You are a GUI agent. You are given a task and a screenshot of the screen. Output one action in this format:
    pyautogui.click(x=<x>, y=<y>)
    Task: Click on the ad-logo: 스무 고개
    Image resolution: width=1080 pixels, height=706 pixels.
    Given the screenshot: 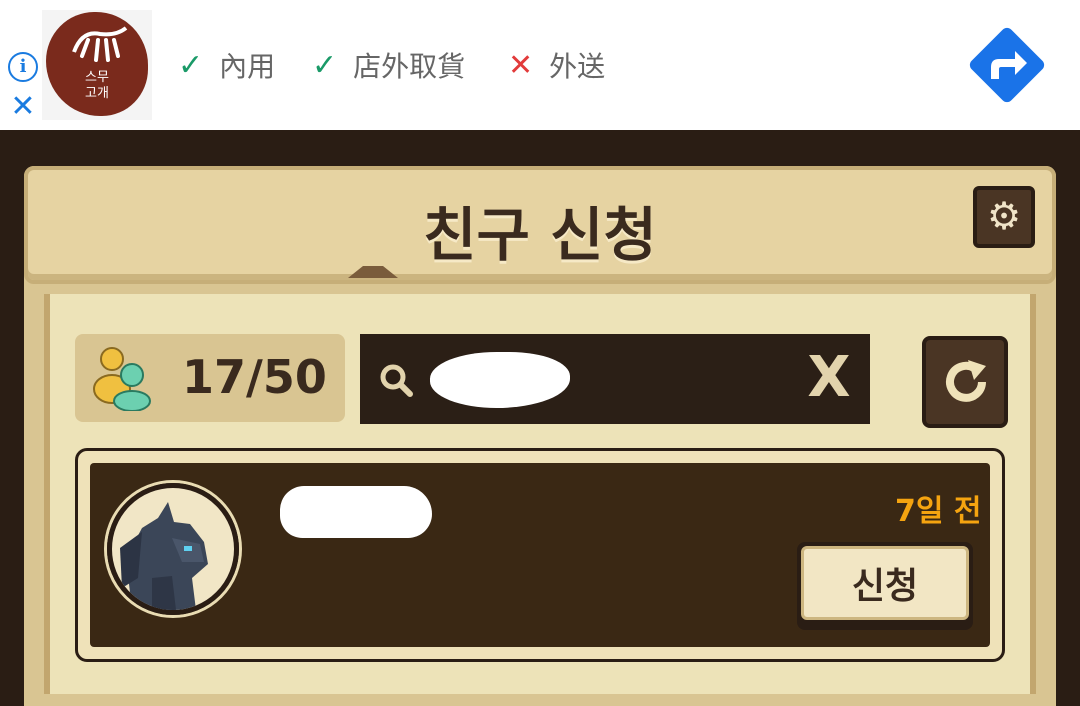 What is the action you would take?
    pyautogui.click(x=97, y=65)
    